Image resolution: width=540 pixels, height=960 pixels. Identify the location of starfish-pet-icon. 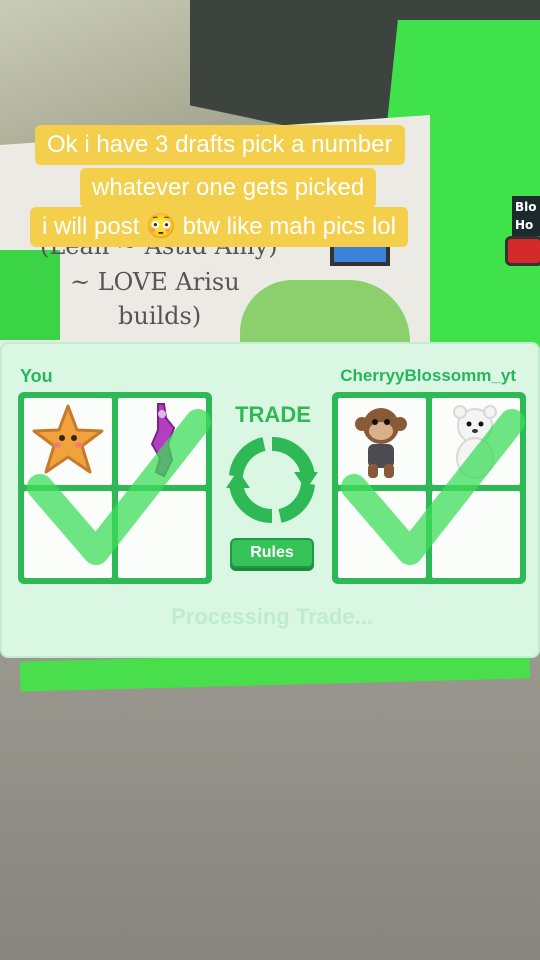
(68, 439).